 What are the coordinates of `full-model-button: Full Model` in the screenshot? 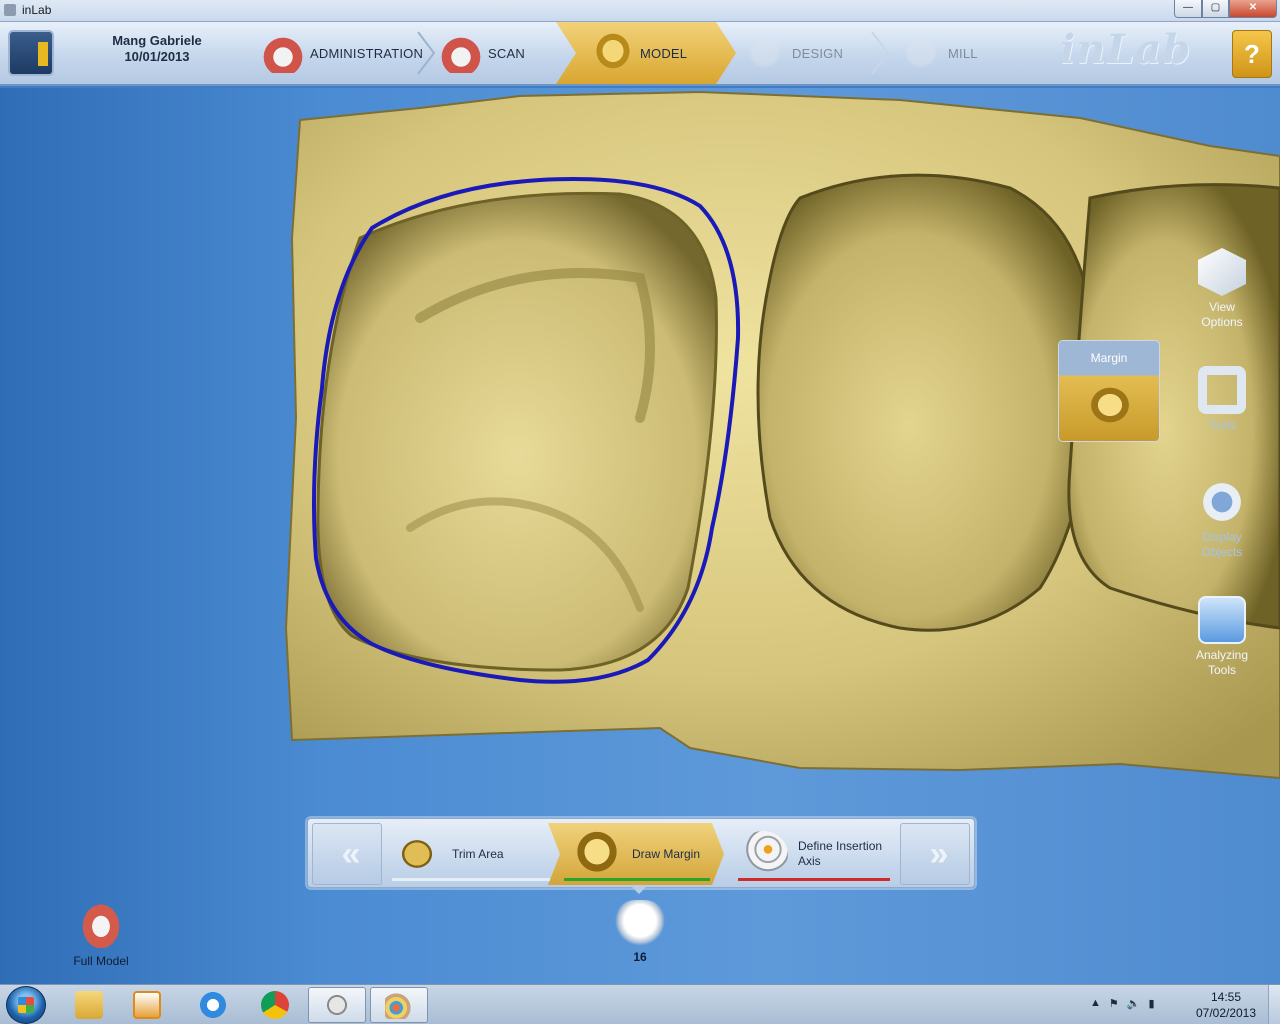 It's located at (101, 934).